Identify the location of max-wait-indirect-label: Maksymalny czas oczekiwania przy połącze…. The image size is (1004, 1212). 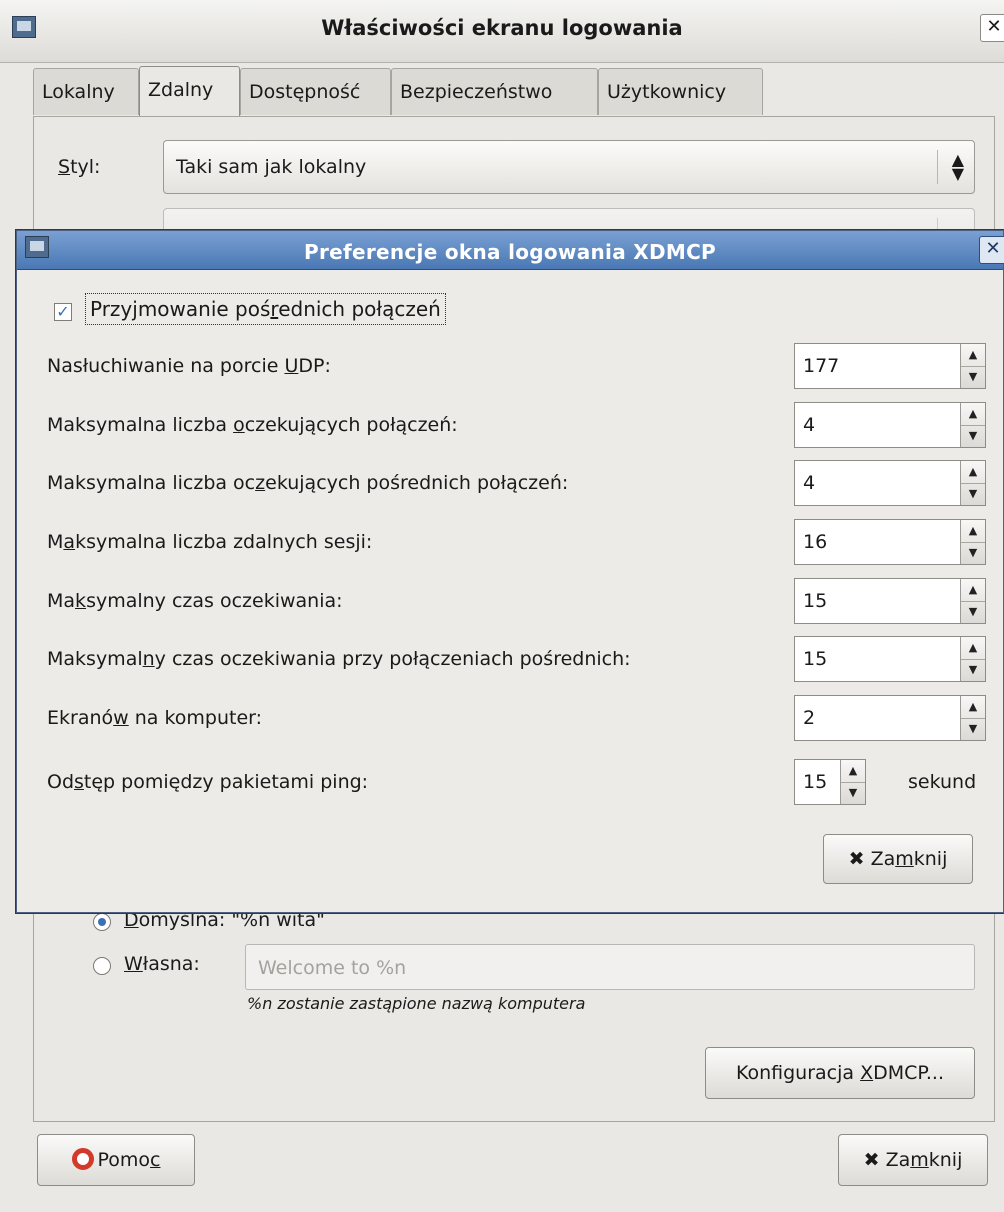
(339, 659).